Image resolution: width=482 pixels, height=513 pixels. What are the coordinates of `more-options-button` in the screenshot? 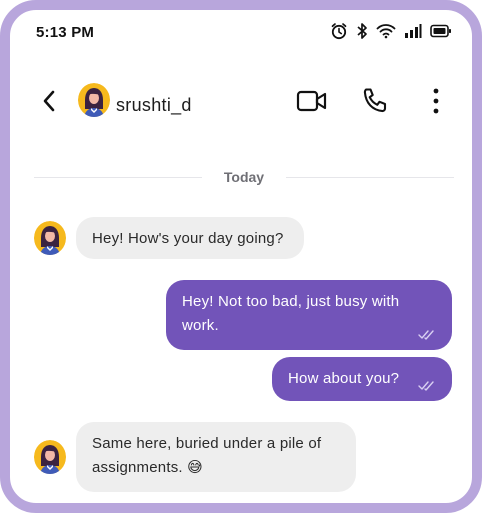 It's located at (436, 101).